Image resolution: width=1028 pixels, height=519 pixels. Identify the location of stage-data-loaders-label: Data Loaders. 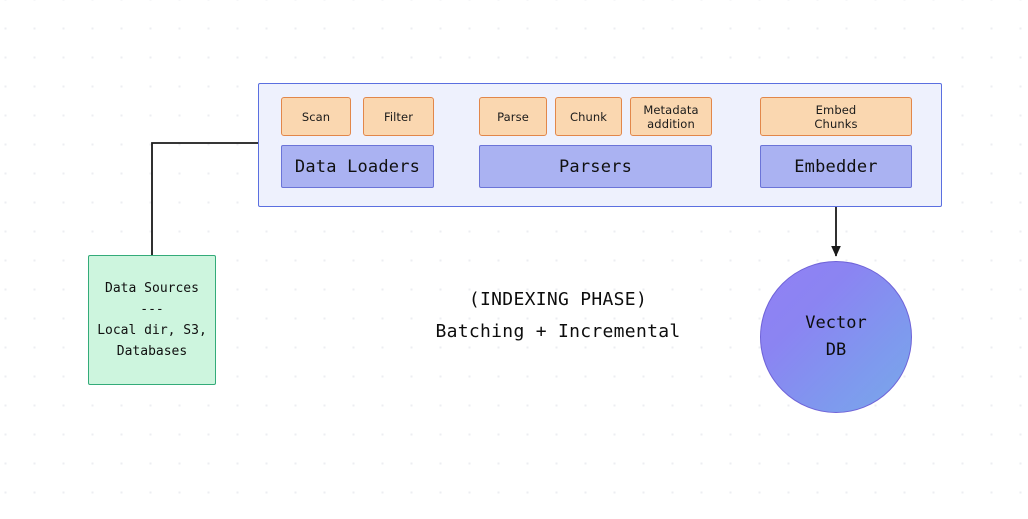
(357, 166).